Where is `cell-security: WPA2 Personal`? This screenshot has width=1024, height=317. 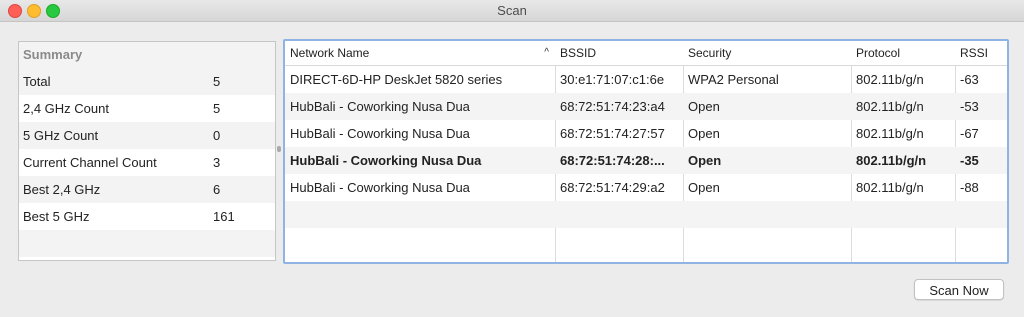 cell-security: WPA2 Personal is located at coordinates (733, 79).